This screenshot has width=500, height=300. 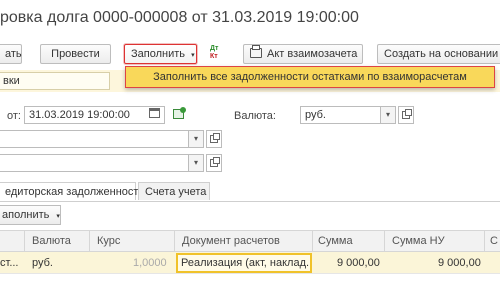 I want to click on act-offset-button: Акт взаимозачета, so click(x=303, y=54).